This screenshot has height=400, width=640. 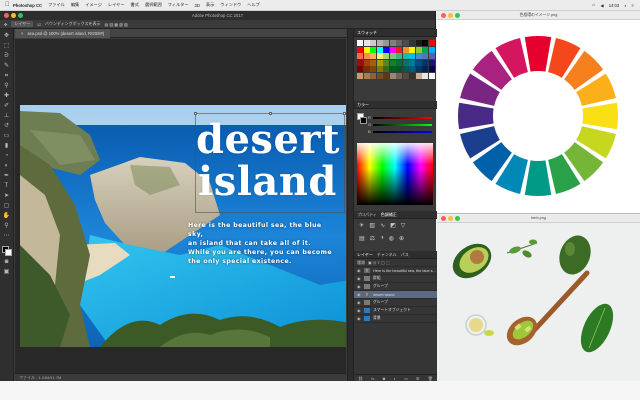 What do you see at coordinates (210, 5) in the screenshot?
I see `menu-item-view: 表示` at bounding box center [210, 5].